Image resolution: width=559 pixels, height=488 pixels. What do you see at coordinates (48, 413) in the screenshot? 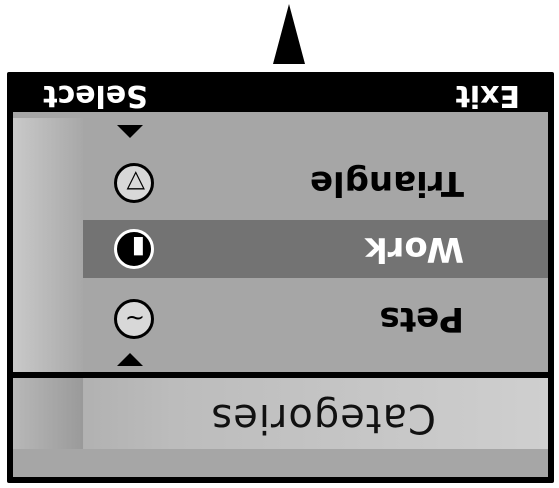
I see `header-accent` at bounding box center [48, 413].